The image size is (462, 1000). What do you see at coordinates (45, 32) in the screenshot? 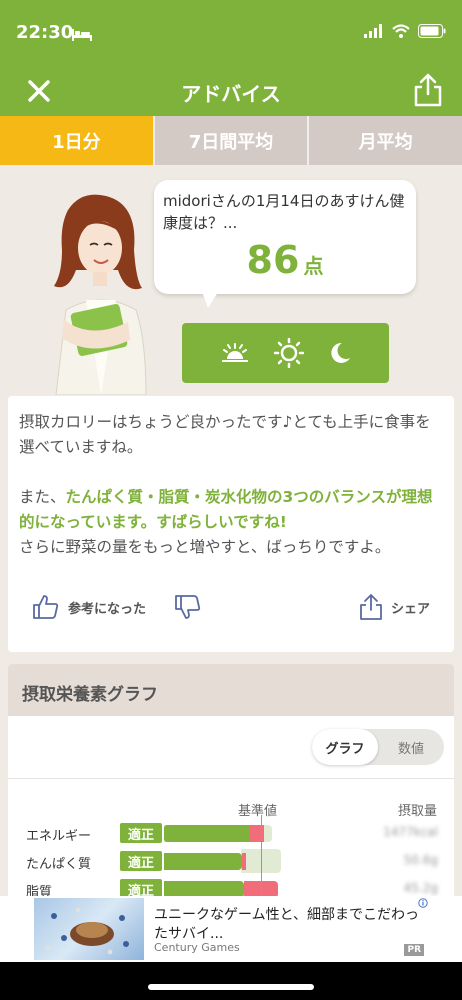
I see `status-time: 22:30` at bounding box center [45, 32].